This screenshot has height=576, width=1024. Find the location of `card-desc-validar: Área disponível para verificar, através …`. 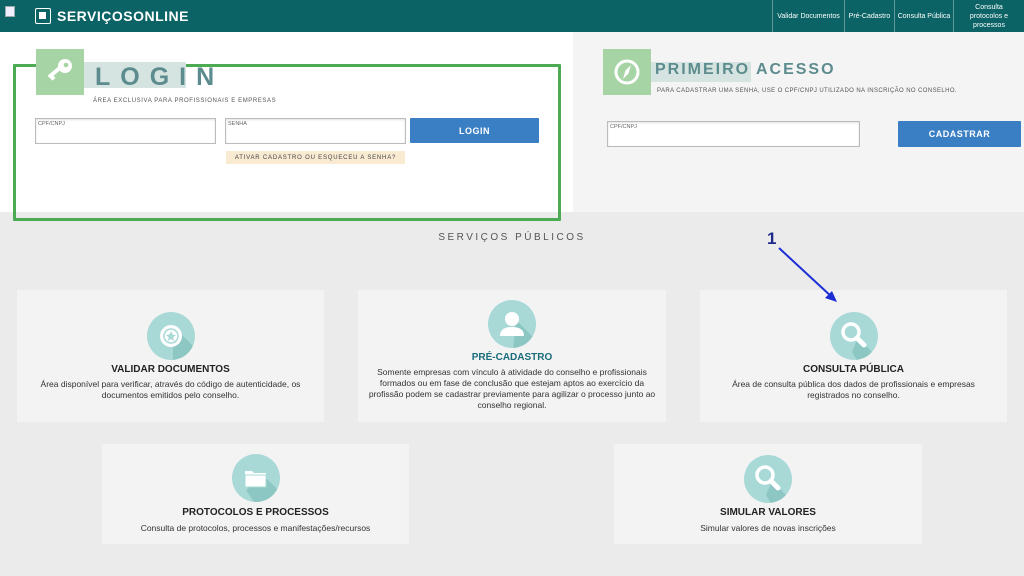

card-desc-validar: Área disponível para verificar, através … is located at coordinates (170, 389).